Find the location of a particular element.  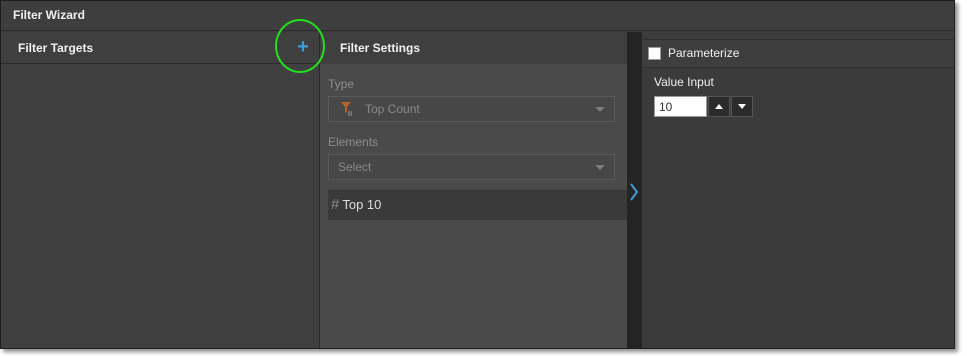

panel-splitter is located at coordinates (634, 190).